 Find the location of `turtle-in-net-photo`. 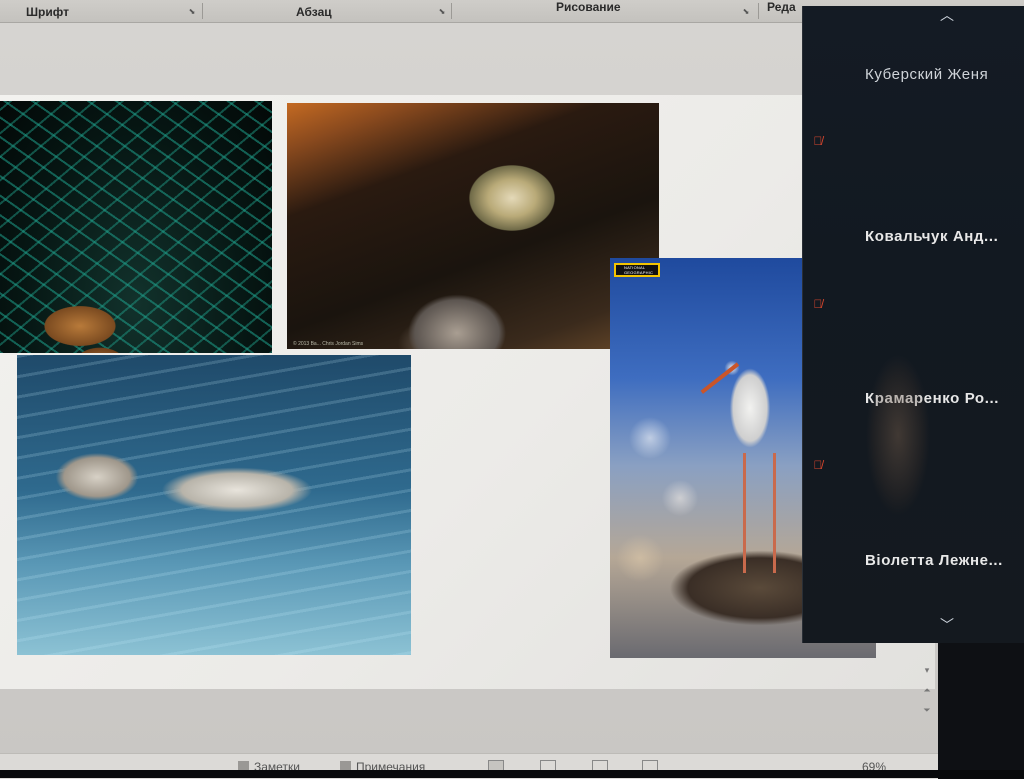

turtle-in-net-photo is located at coordinates (136, 227).